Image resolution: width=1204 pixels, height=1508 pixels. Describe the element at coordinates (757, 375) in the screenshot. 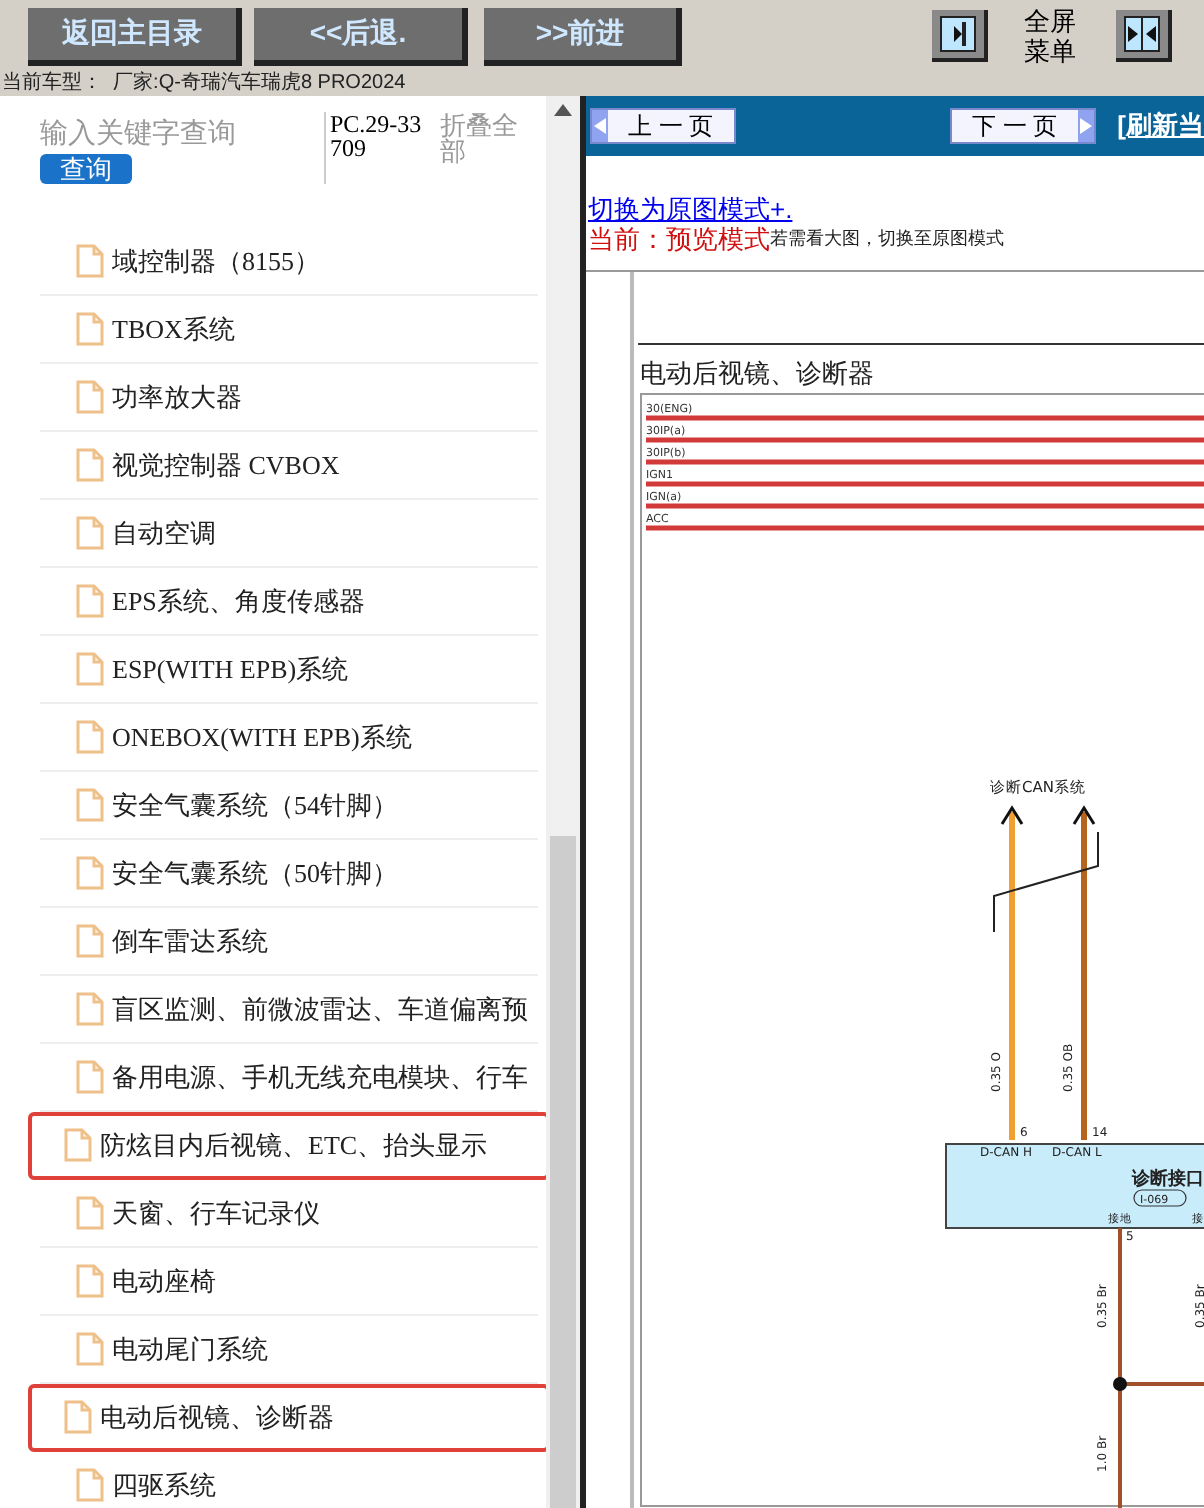

I see `diagram-title: 电动后视镜、诊断器` at that location.